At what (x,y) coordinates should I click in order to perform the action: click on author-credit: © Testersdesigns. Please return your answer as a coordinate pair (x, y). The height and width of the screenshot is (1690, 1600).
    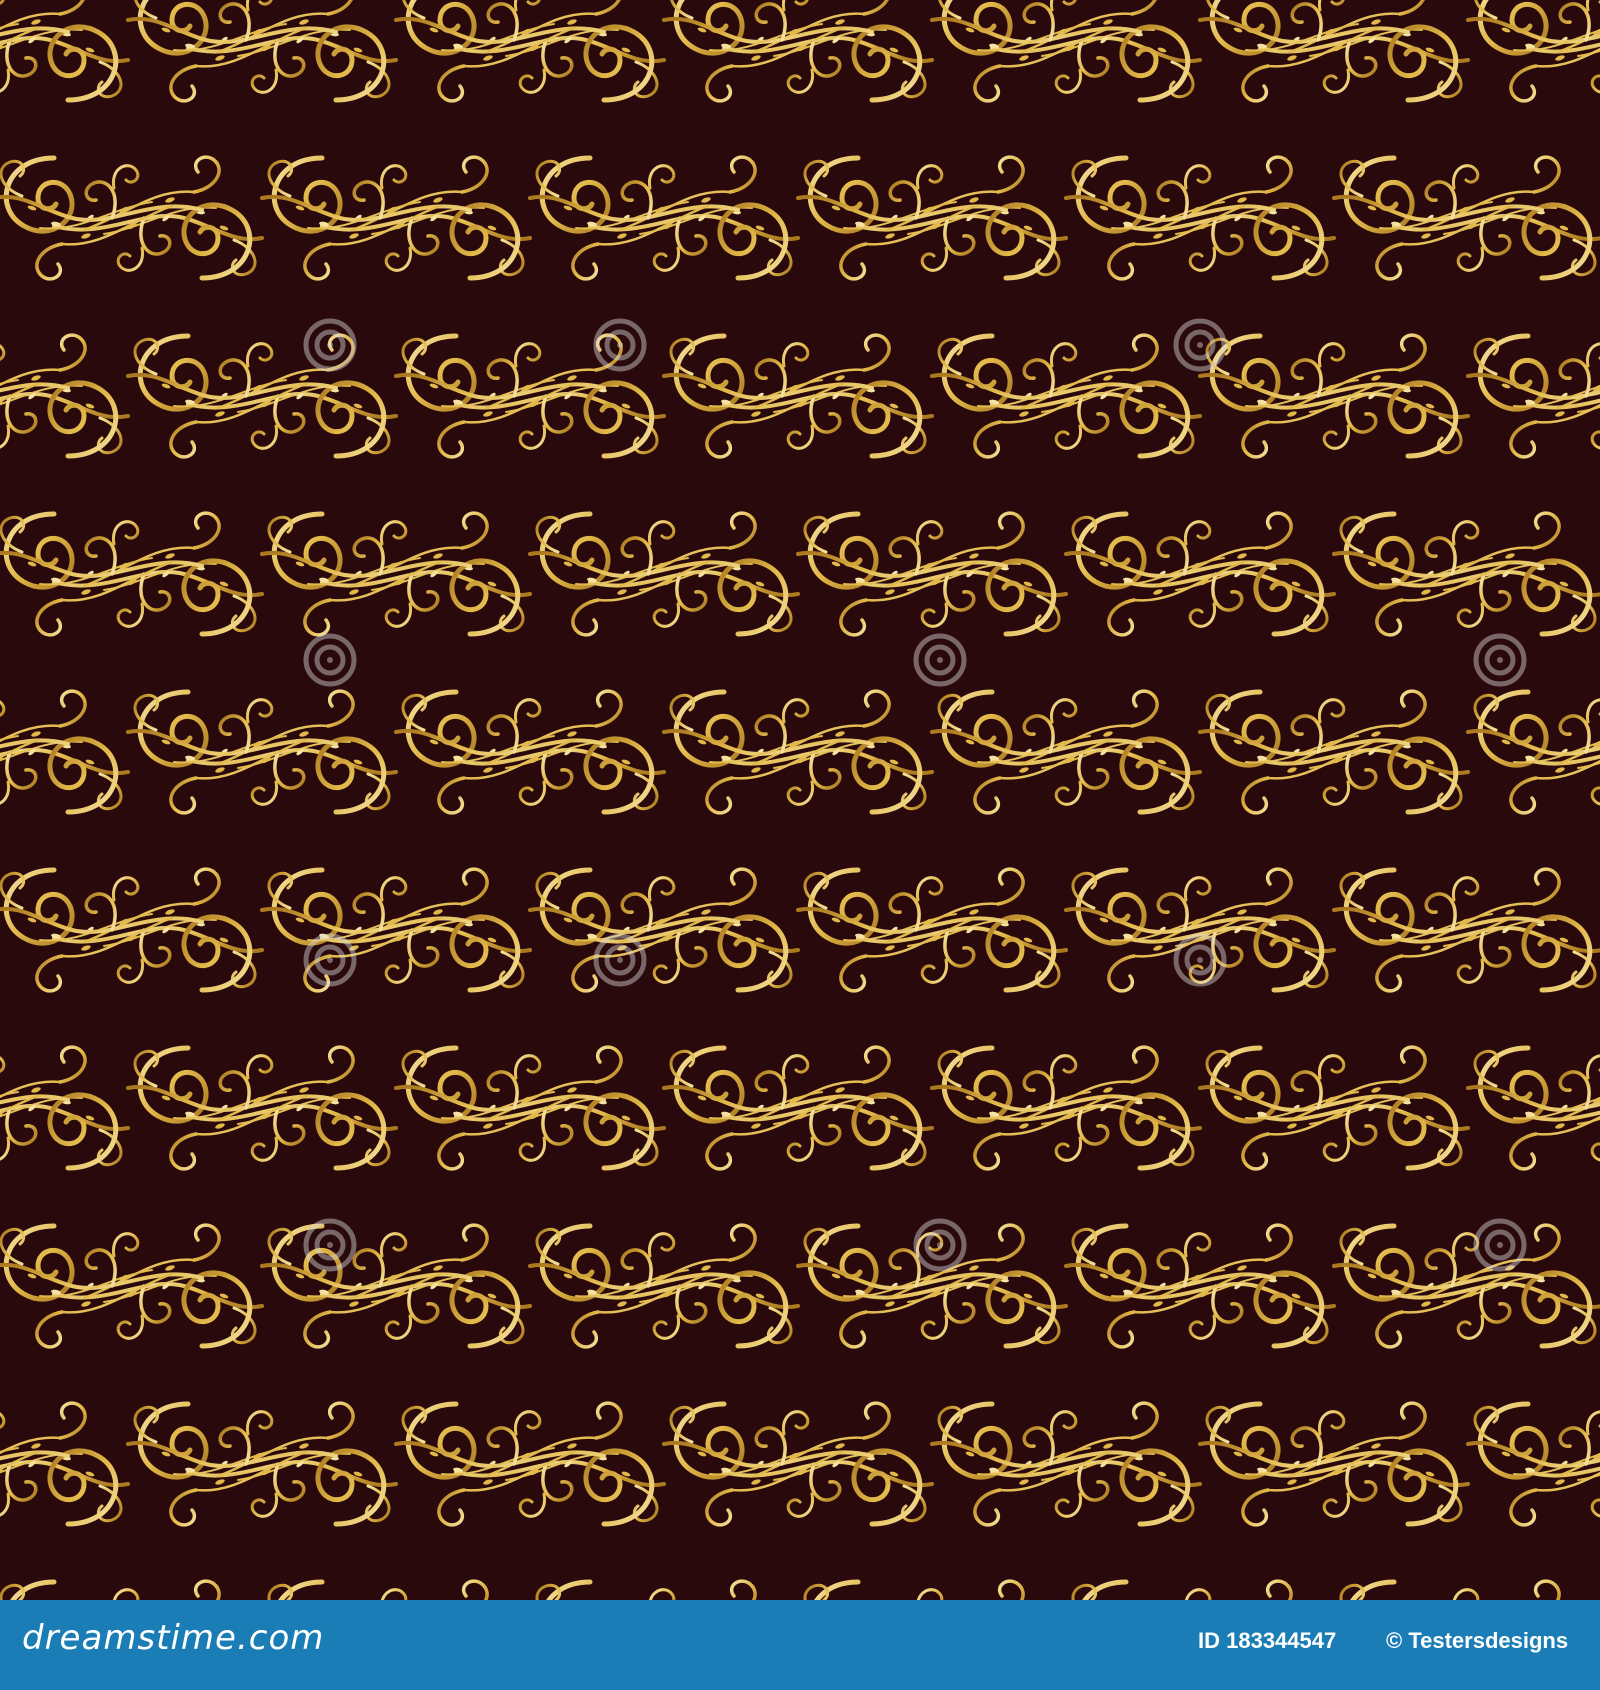
    Looking at the image, I should click on (1477, 1640).